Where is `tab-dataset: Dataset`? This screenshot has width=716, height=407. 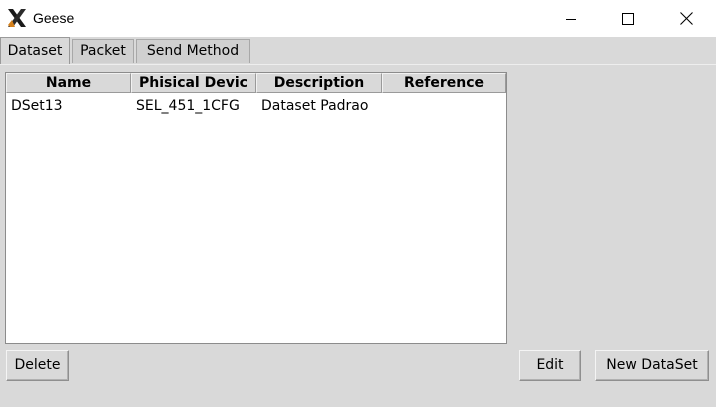 tab-dataset: Dataset is located at coordinates (35, 51).